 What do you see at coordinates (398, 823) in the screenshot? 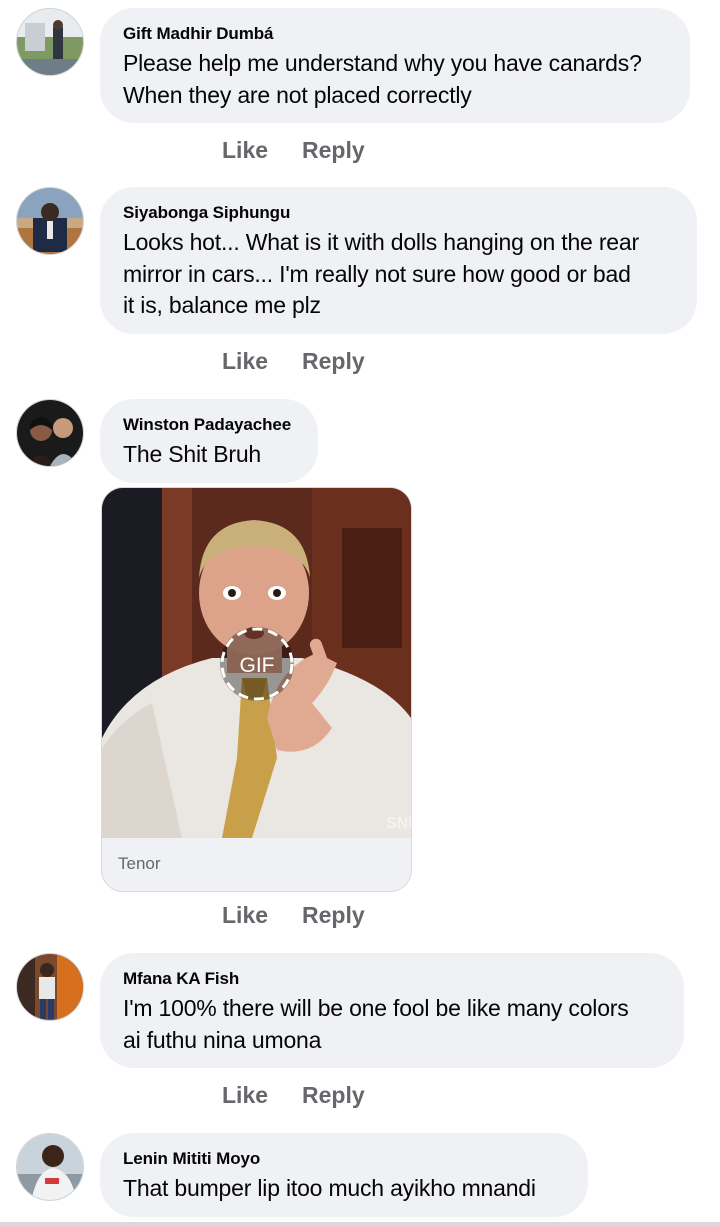
I see `gif-watermark: SNL` at bounding box center [398, 823].